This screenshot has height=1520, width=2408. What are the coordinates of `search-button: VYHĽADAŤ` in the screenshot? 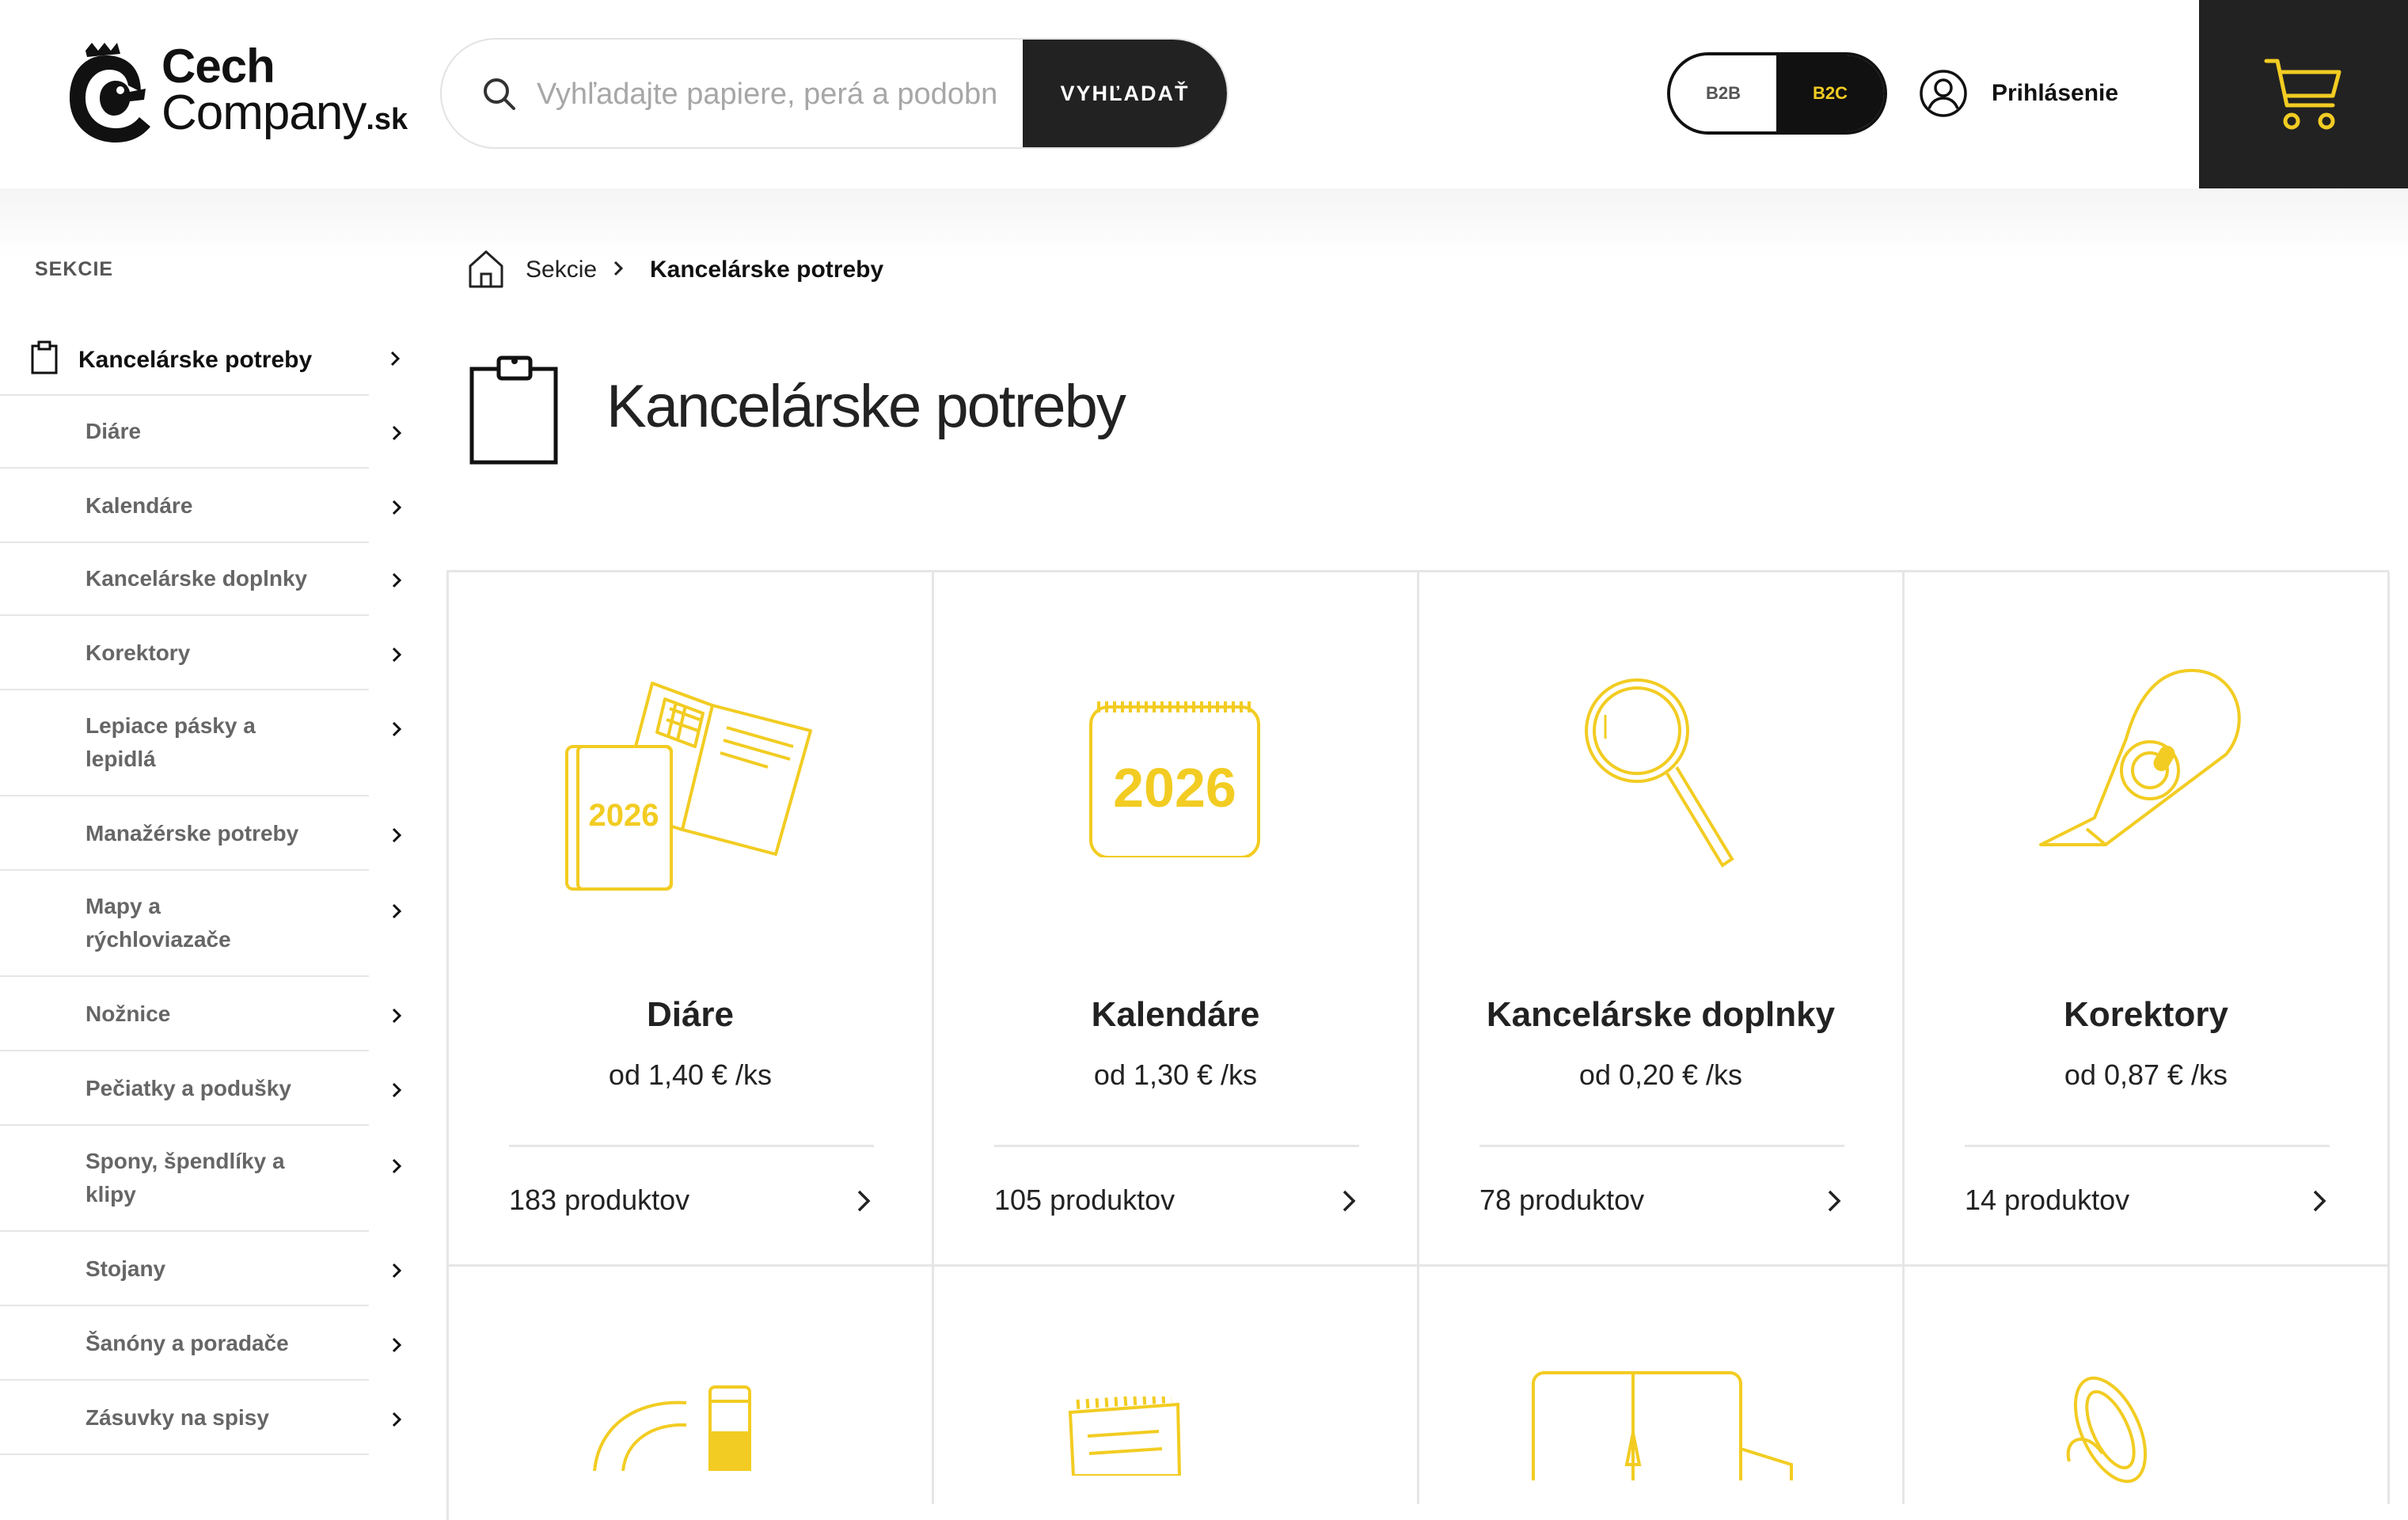 It's located at (1125, 93).